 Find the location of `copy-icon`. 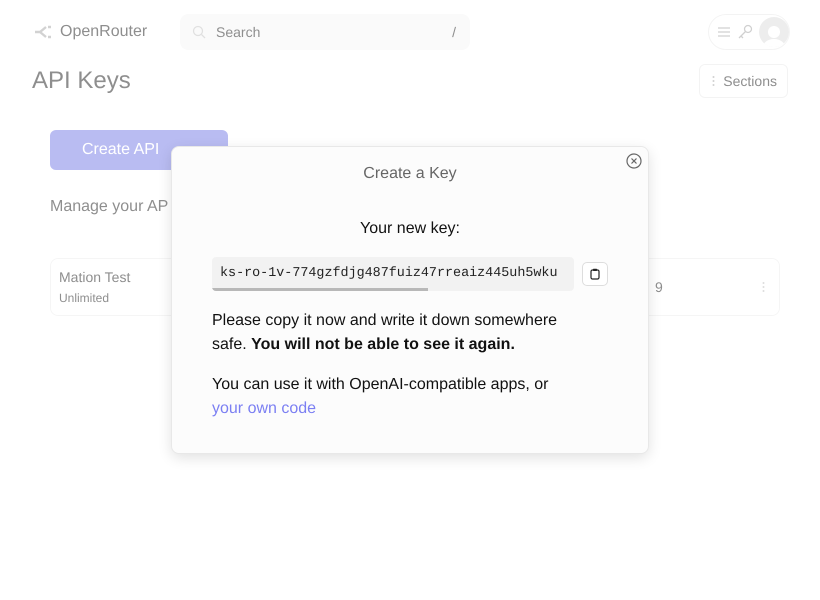

copy-icon is located at coordinates (595, 274).